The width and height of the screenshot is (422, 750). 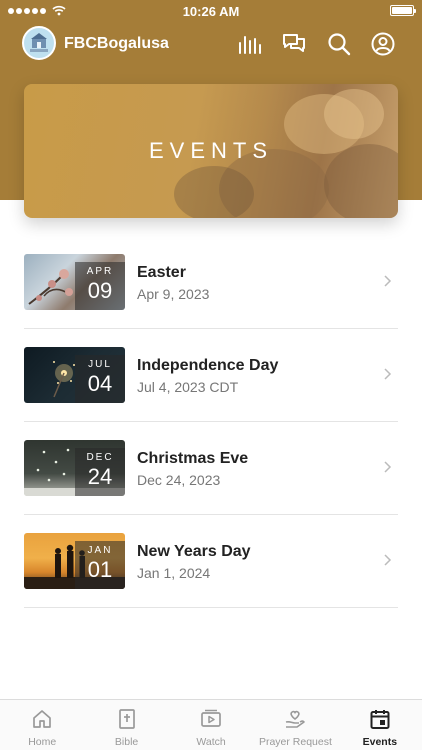 I want to click on event-title: Easter, so click(x=161, y=272).